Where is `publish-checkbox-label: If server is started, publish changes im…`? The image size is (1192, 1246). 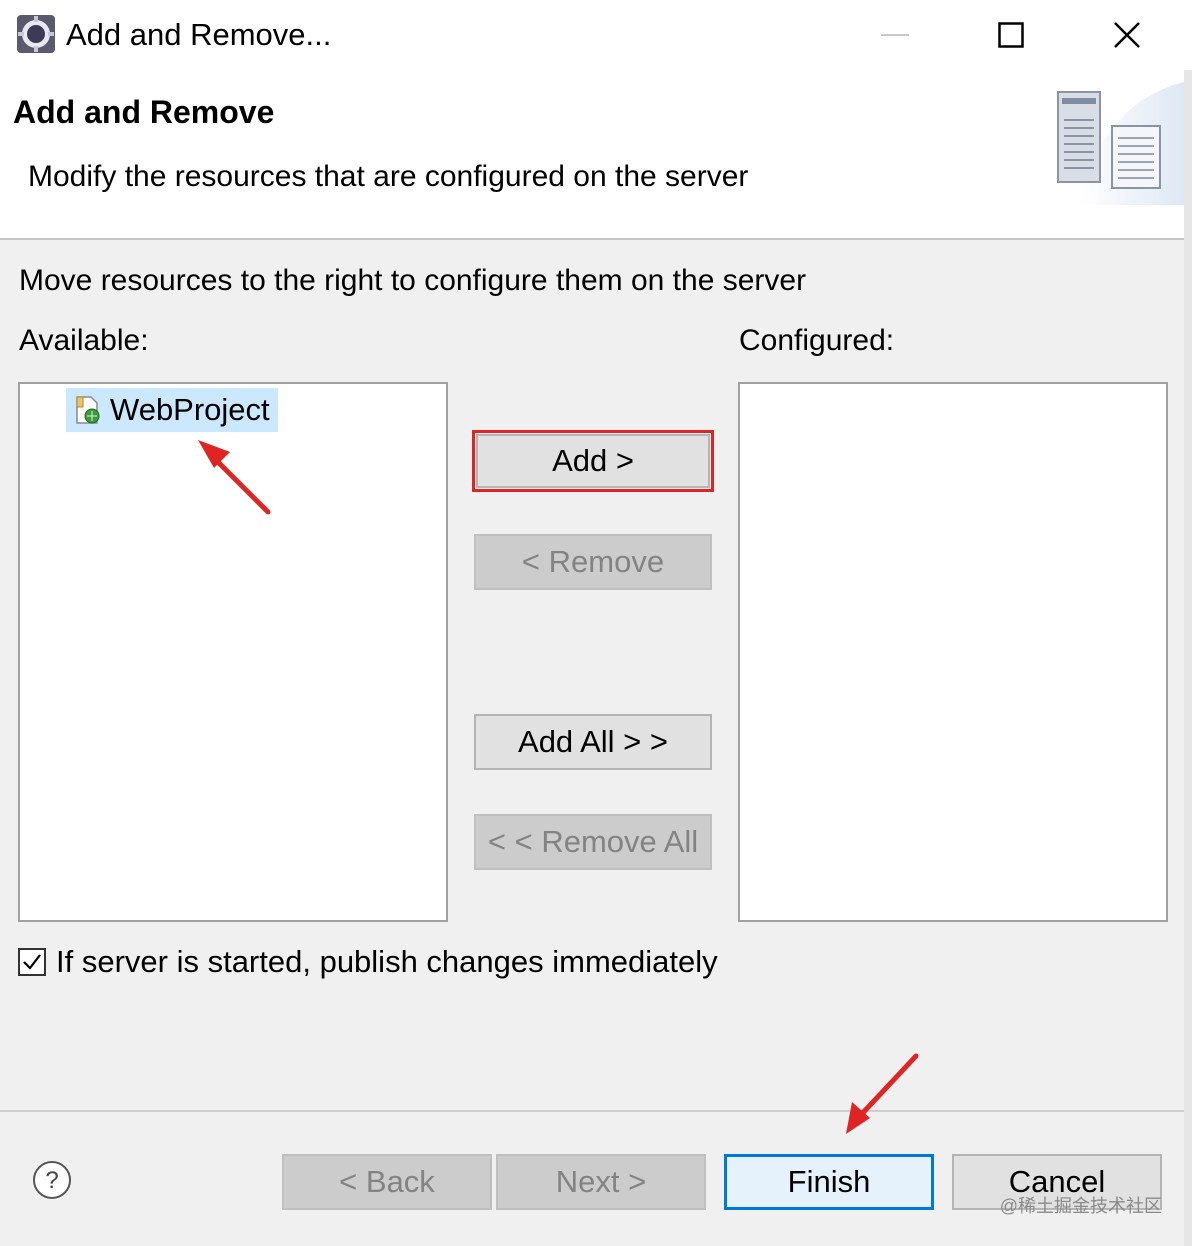
publish-checkbox-label: If server is started, publish changes im… is located at coordinates (387, 961).